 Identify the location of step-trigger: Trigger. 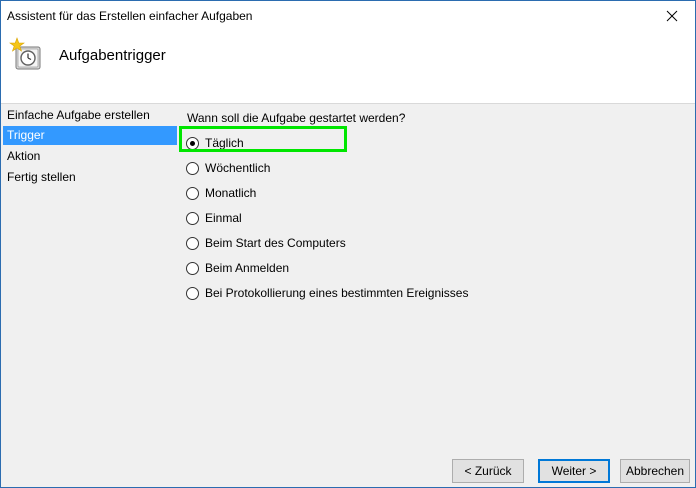
(90, 135).